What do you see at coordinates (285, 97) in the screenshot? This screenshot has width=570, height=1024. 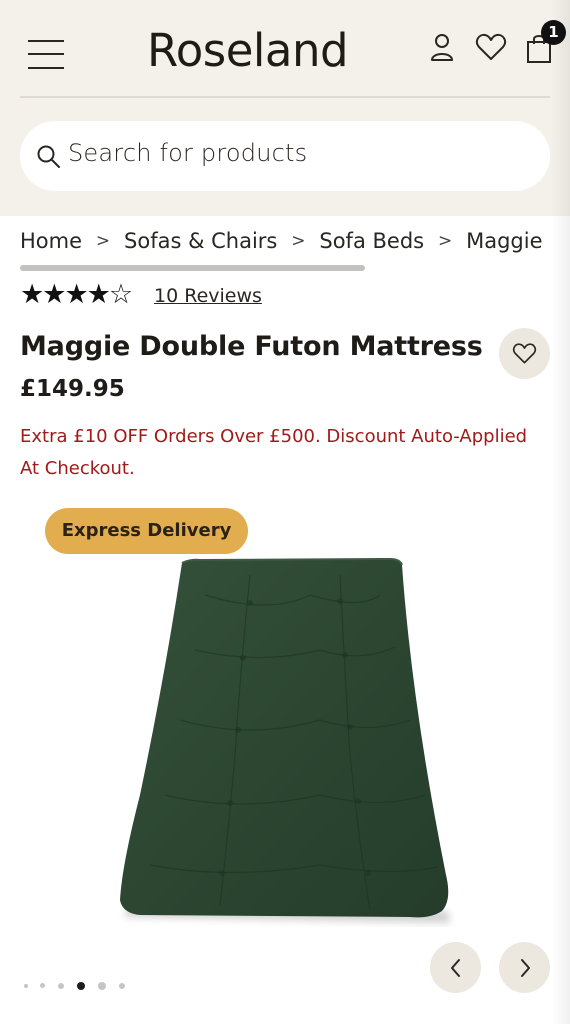 I see `header-divider` at bounding box center [285, 97].